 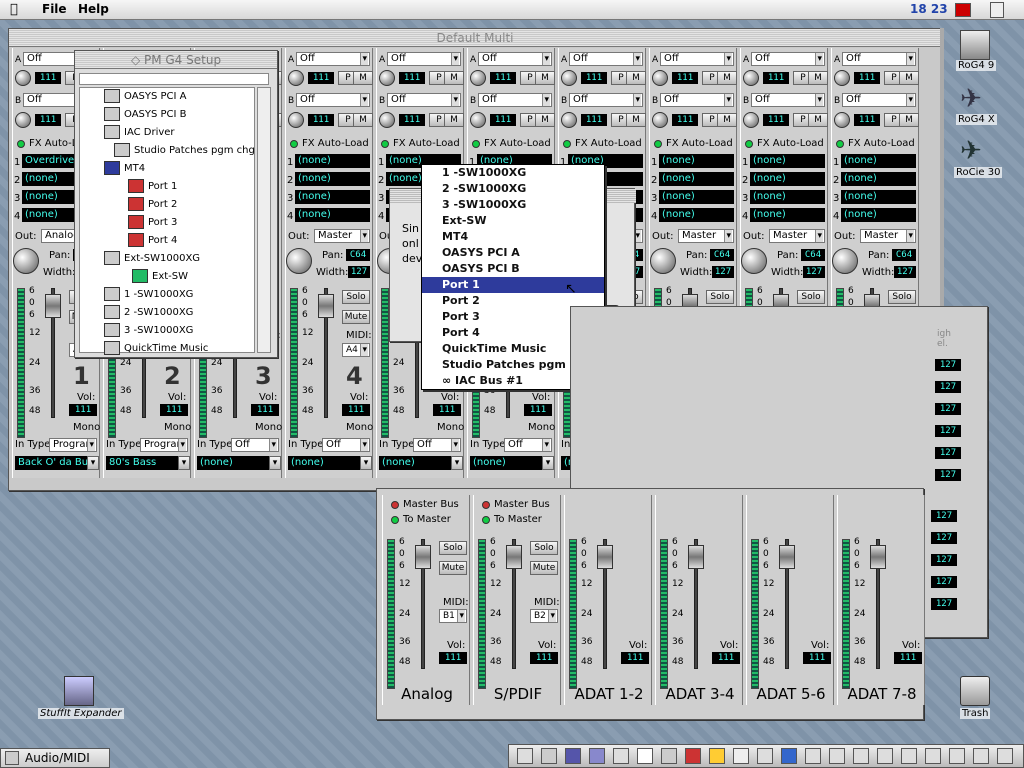 I want to click on patch-name: Back O' da Bus, so click(x=51, y=463).